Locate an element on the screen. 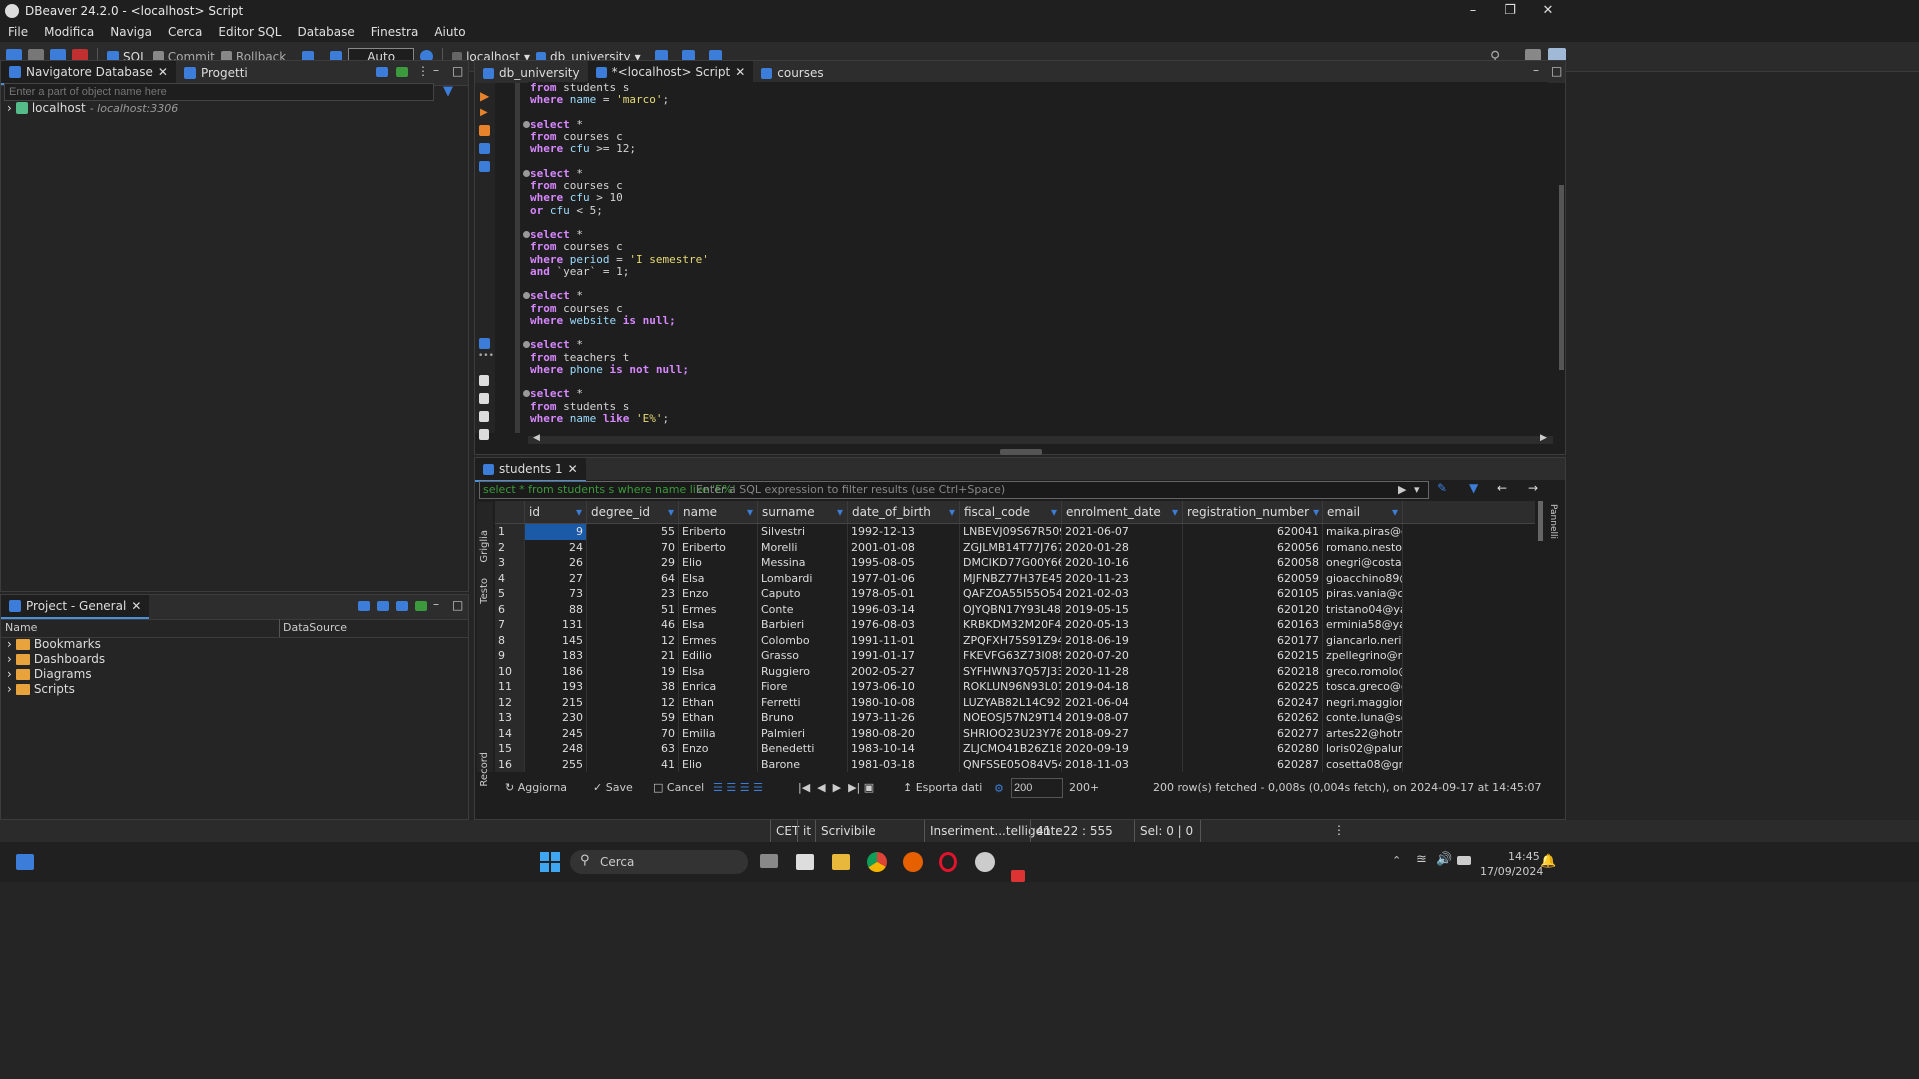  table-cell: 620277 is located at coordinates (1253, 733).